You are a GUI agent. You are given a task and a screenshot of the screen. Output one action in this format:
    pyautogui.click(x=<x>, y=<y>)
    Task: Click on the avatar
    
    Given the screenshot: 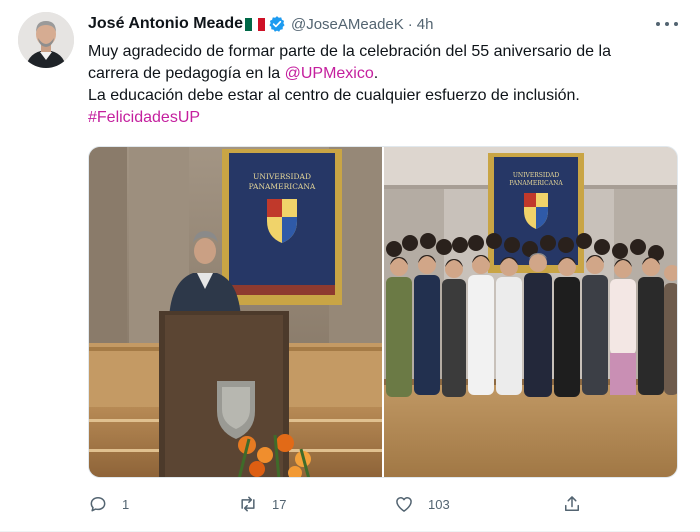 What is the action you would take?
    pyautogui.click(x=46, y=40)
    